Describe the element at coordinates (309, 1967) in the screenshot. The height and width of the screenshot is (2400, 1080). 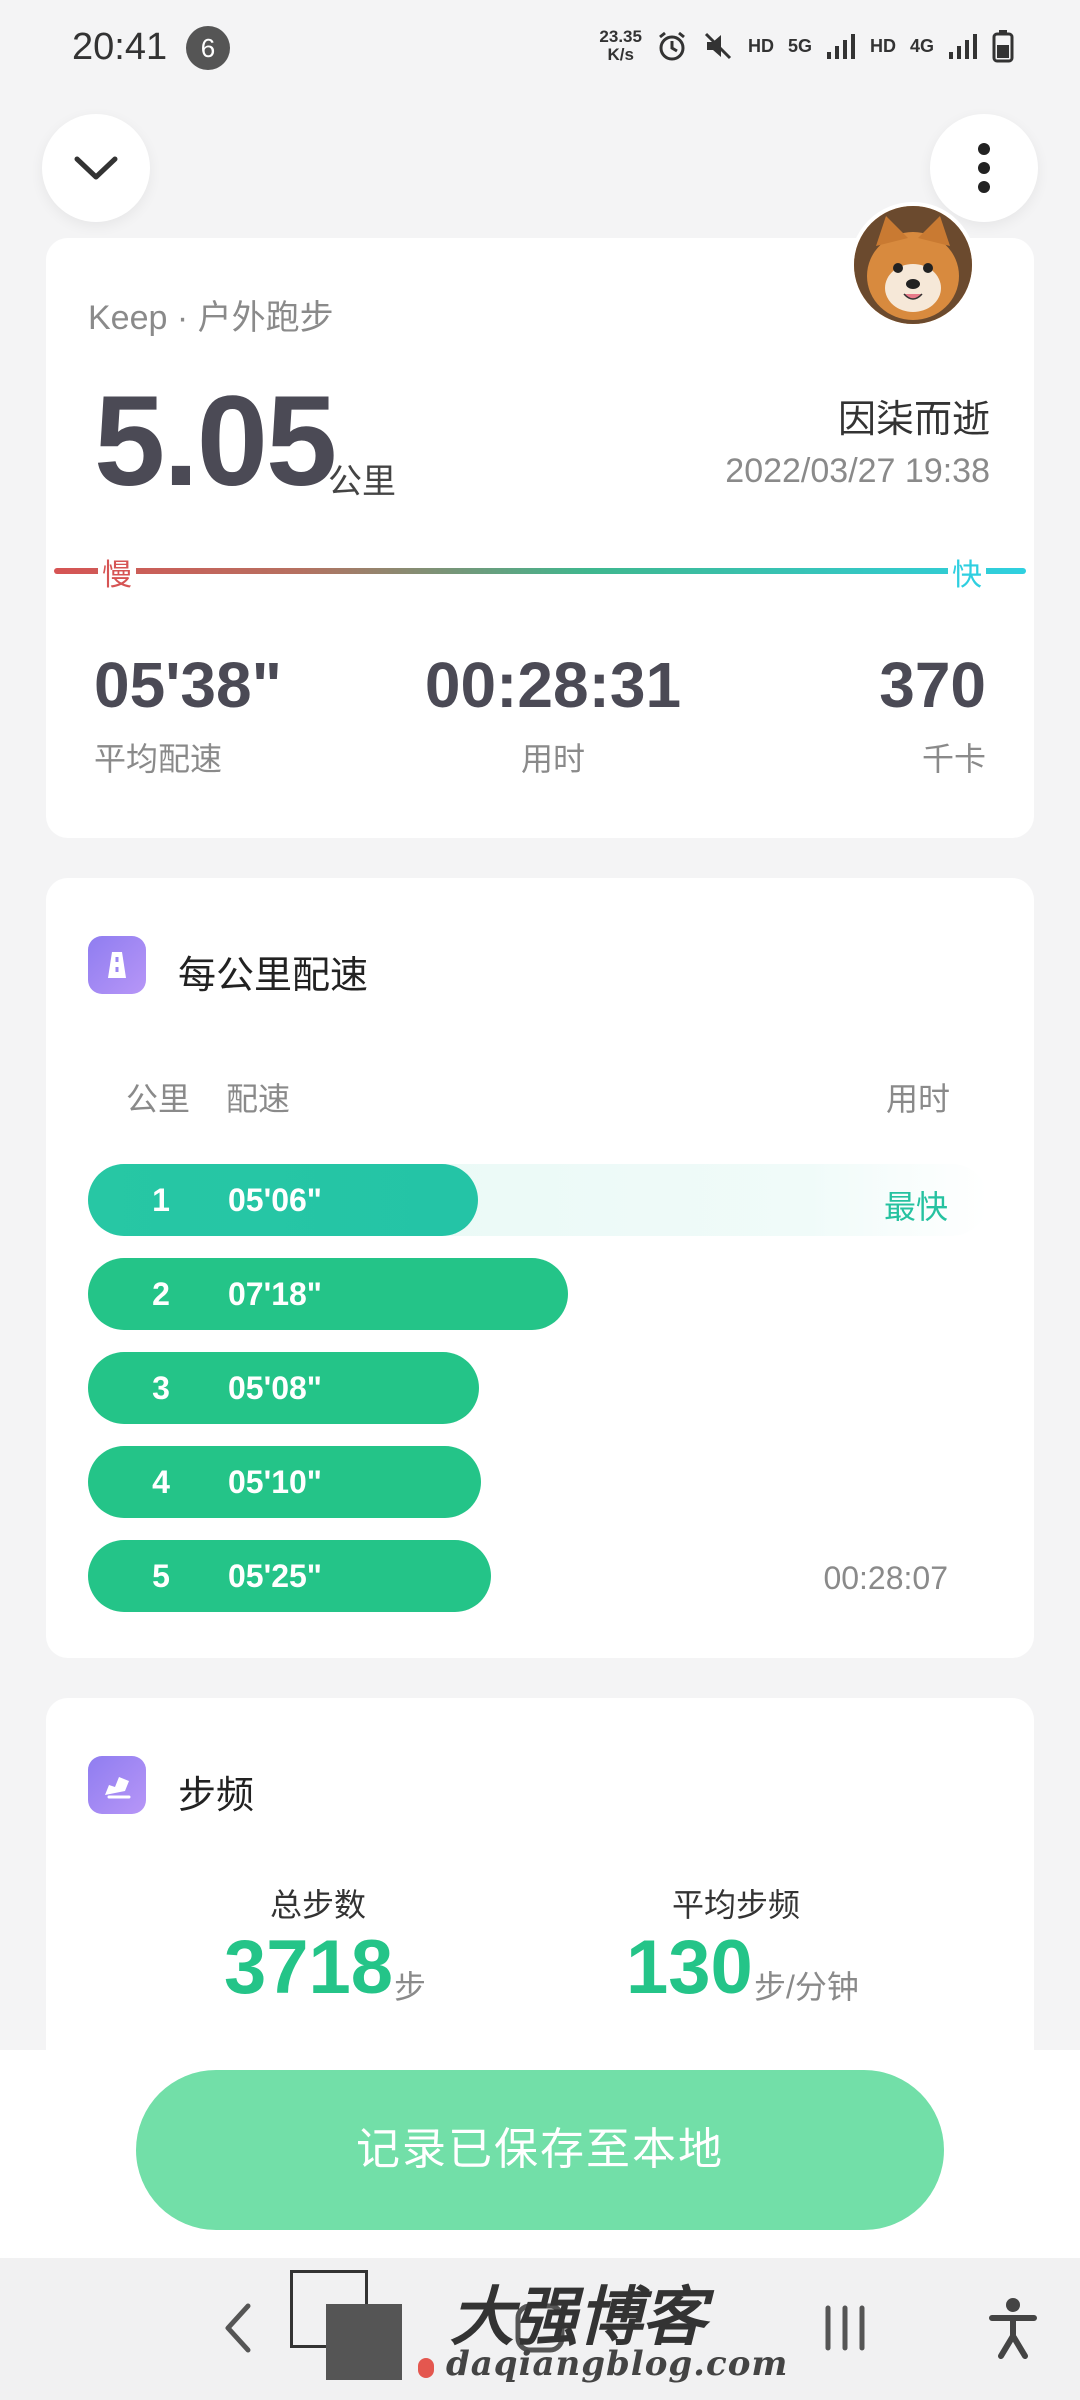
I see `total-steps-value: 3718` at that location.